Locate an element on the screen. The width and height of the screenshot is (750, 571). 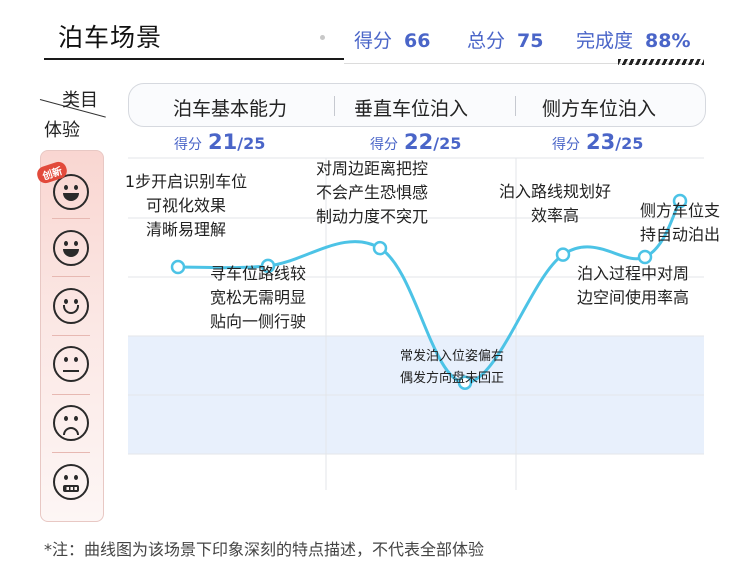
annotation-line: 偶发方向盘未回正 is located at coordinates (452, 378).